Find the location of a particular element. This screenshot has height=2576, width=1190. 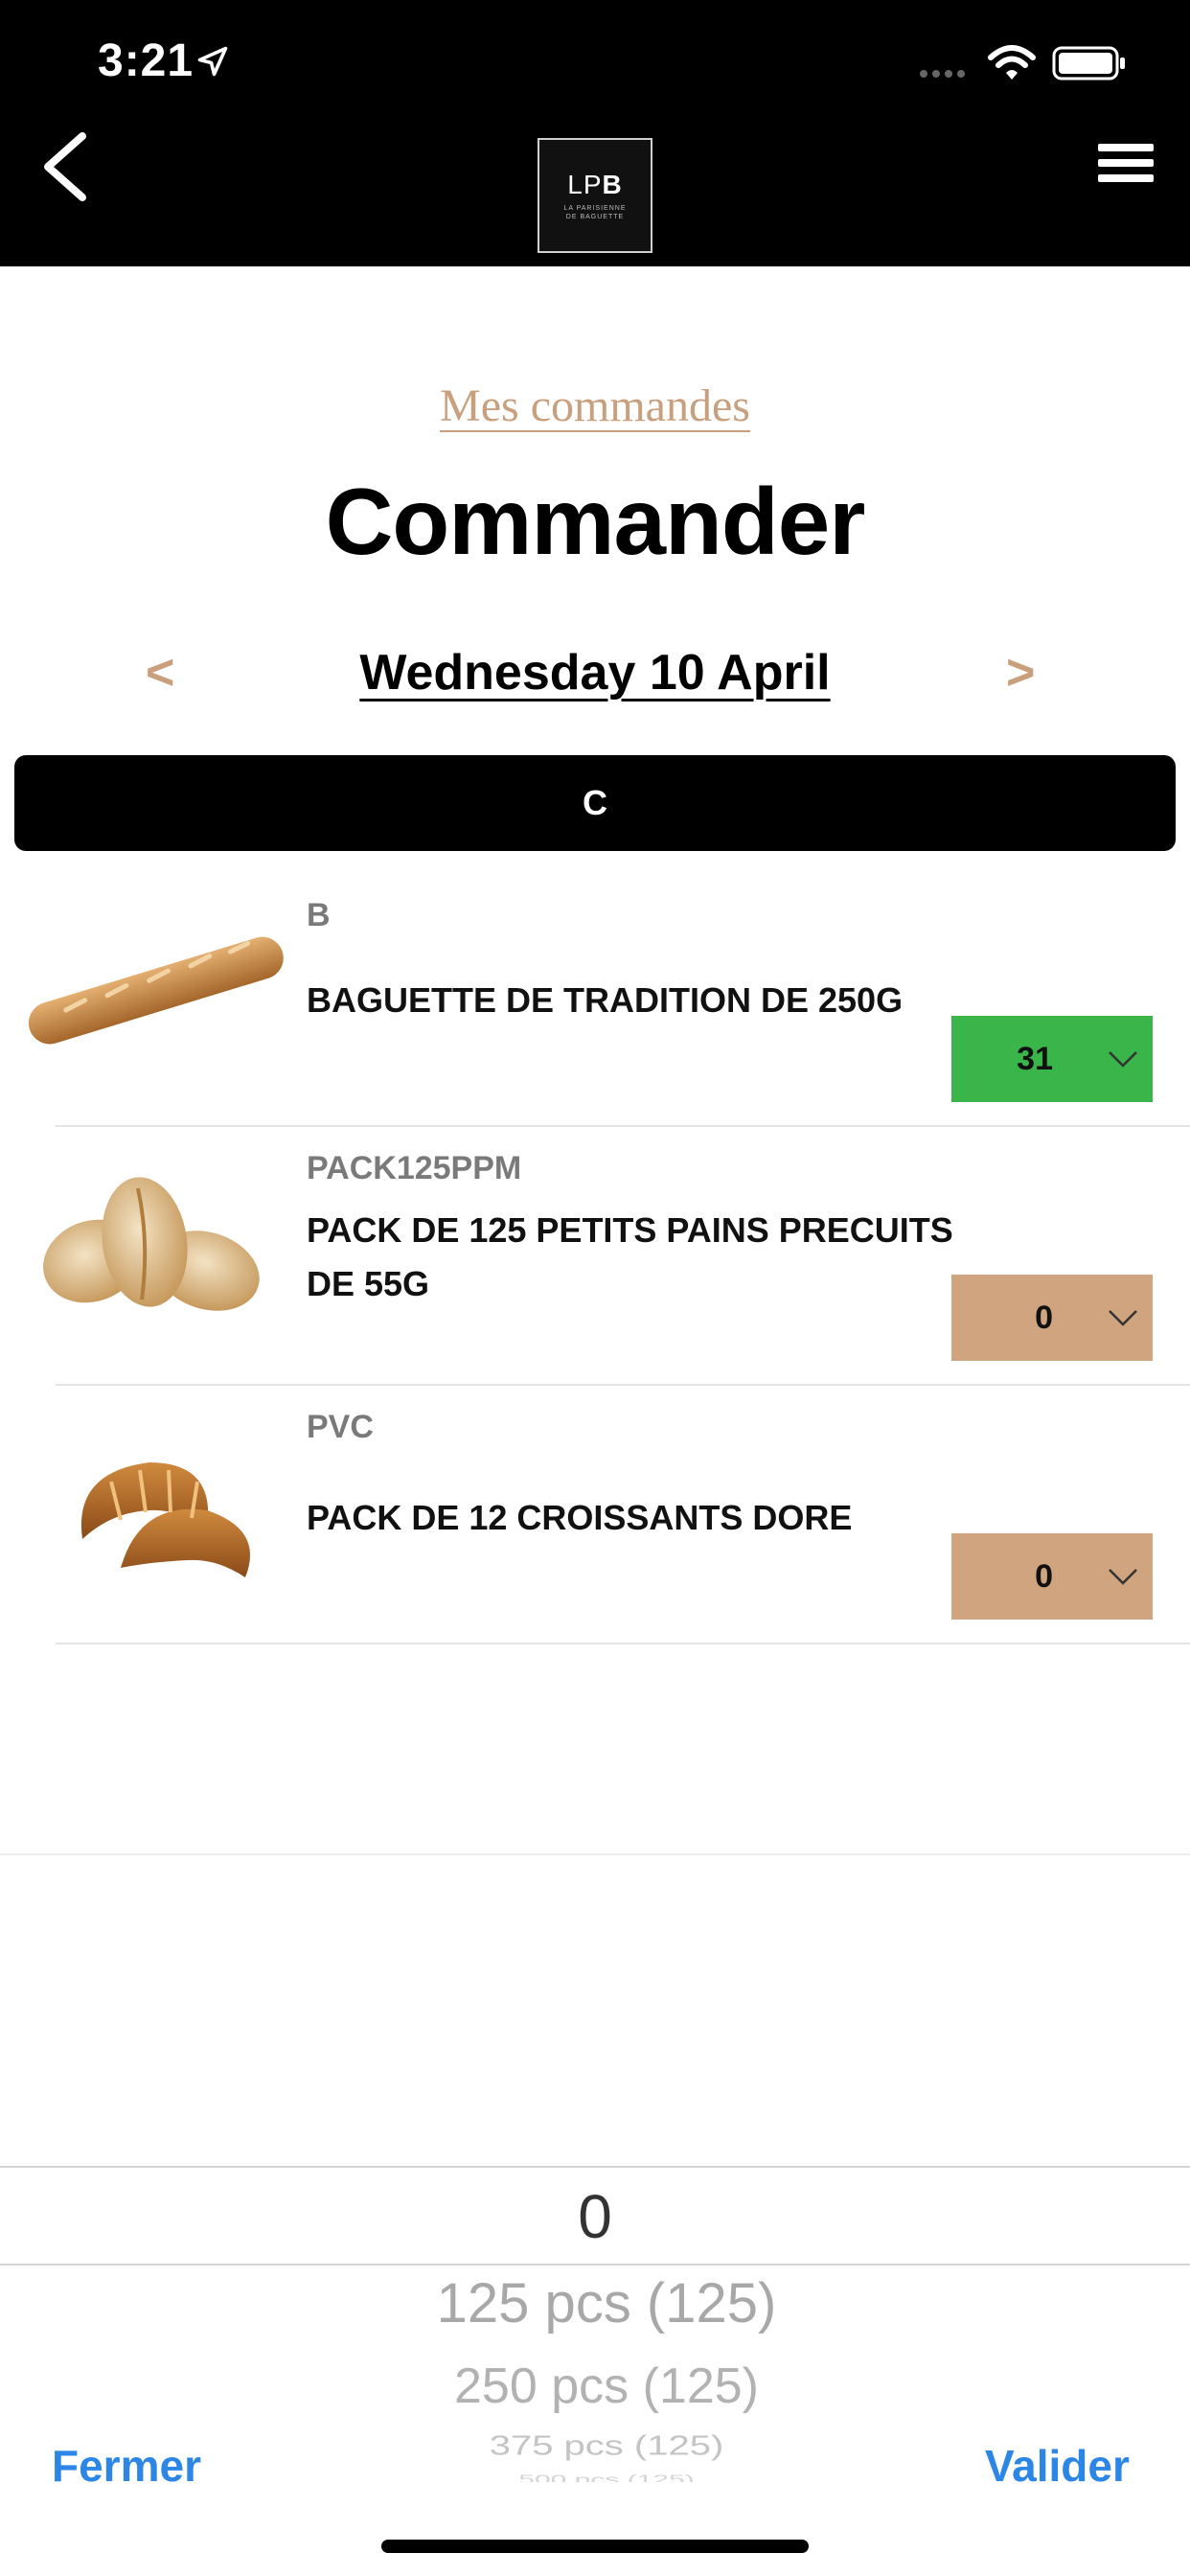

logo-text: LPB is located at coordinates (595, 184).